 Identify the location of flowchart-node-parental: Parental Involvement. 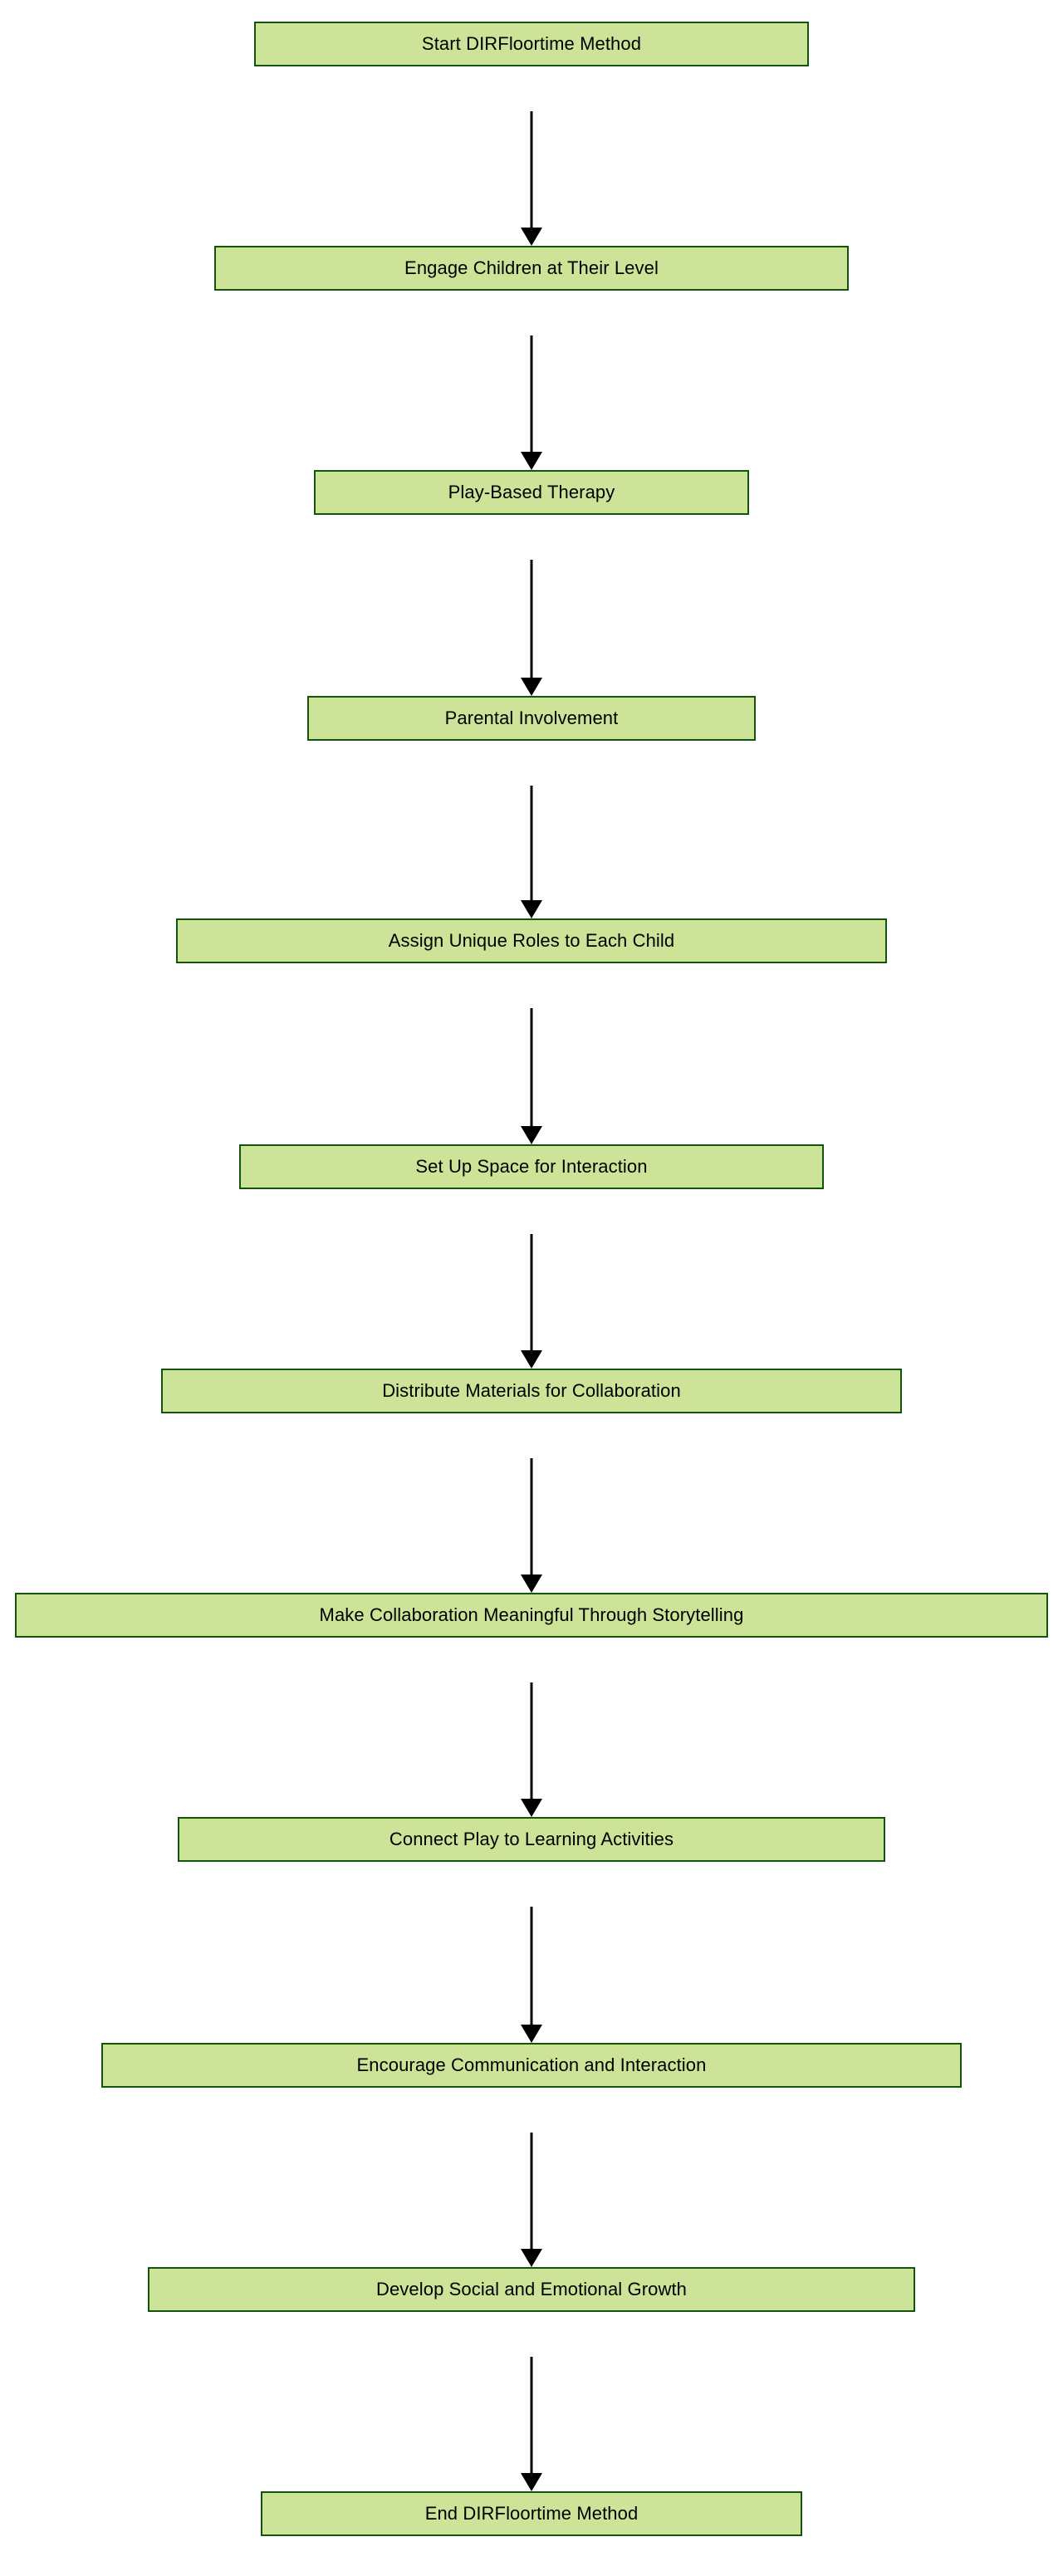
(531, 719).